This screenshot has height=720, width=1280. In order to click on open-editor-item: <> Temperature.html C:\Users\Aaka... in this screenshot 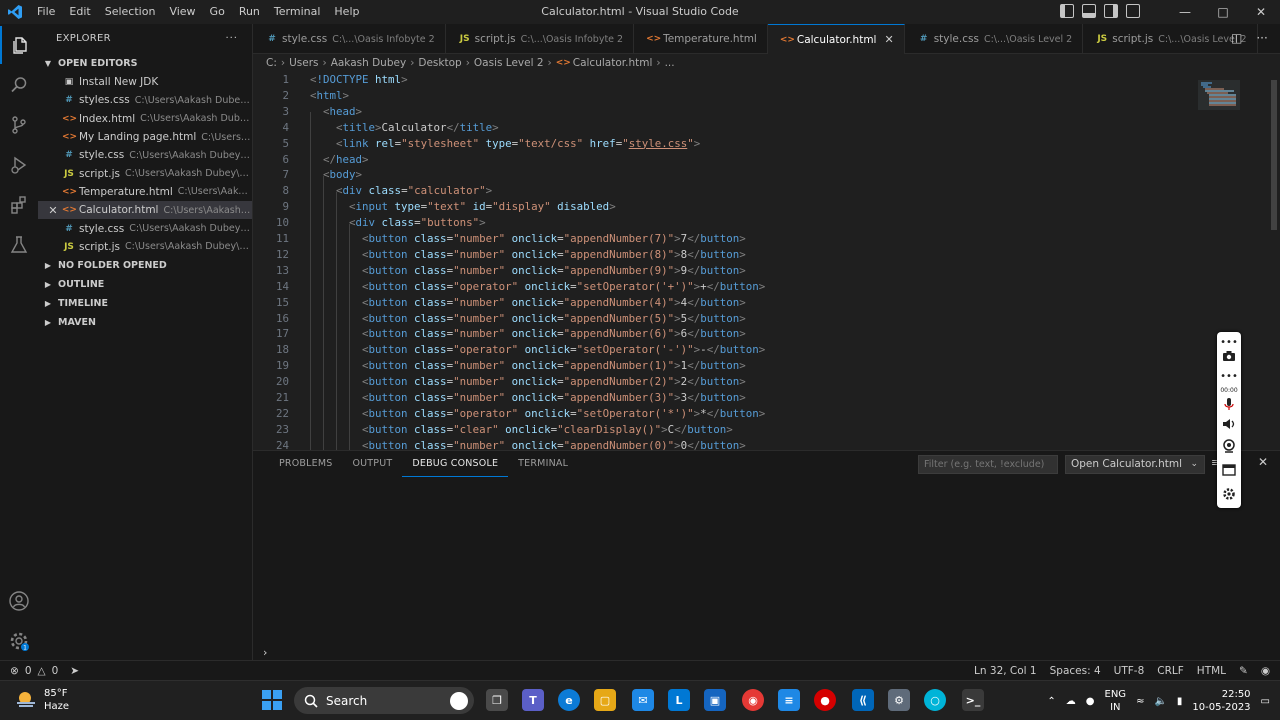, I will do `click(145, 192)`.